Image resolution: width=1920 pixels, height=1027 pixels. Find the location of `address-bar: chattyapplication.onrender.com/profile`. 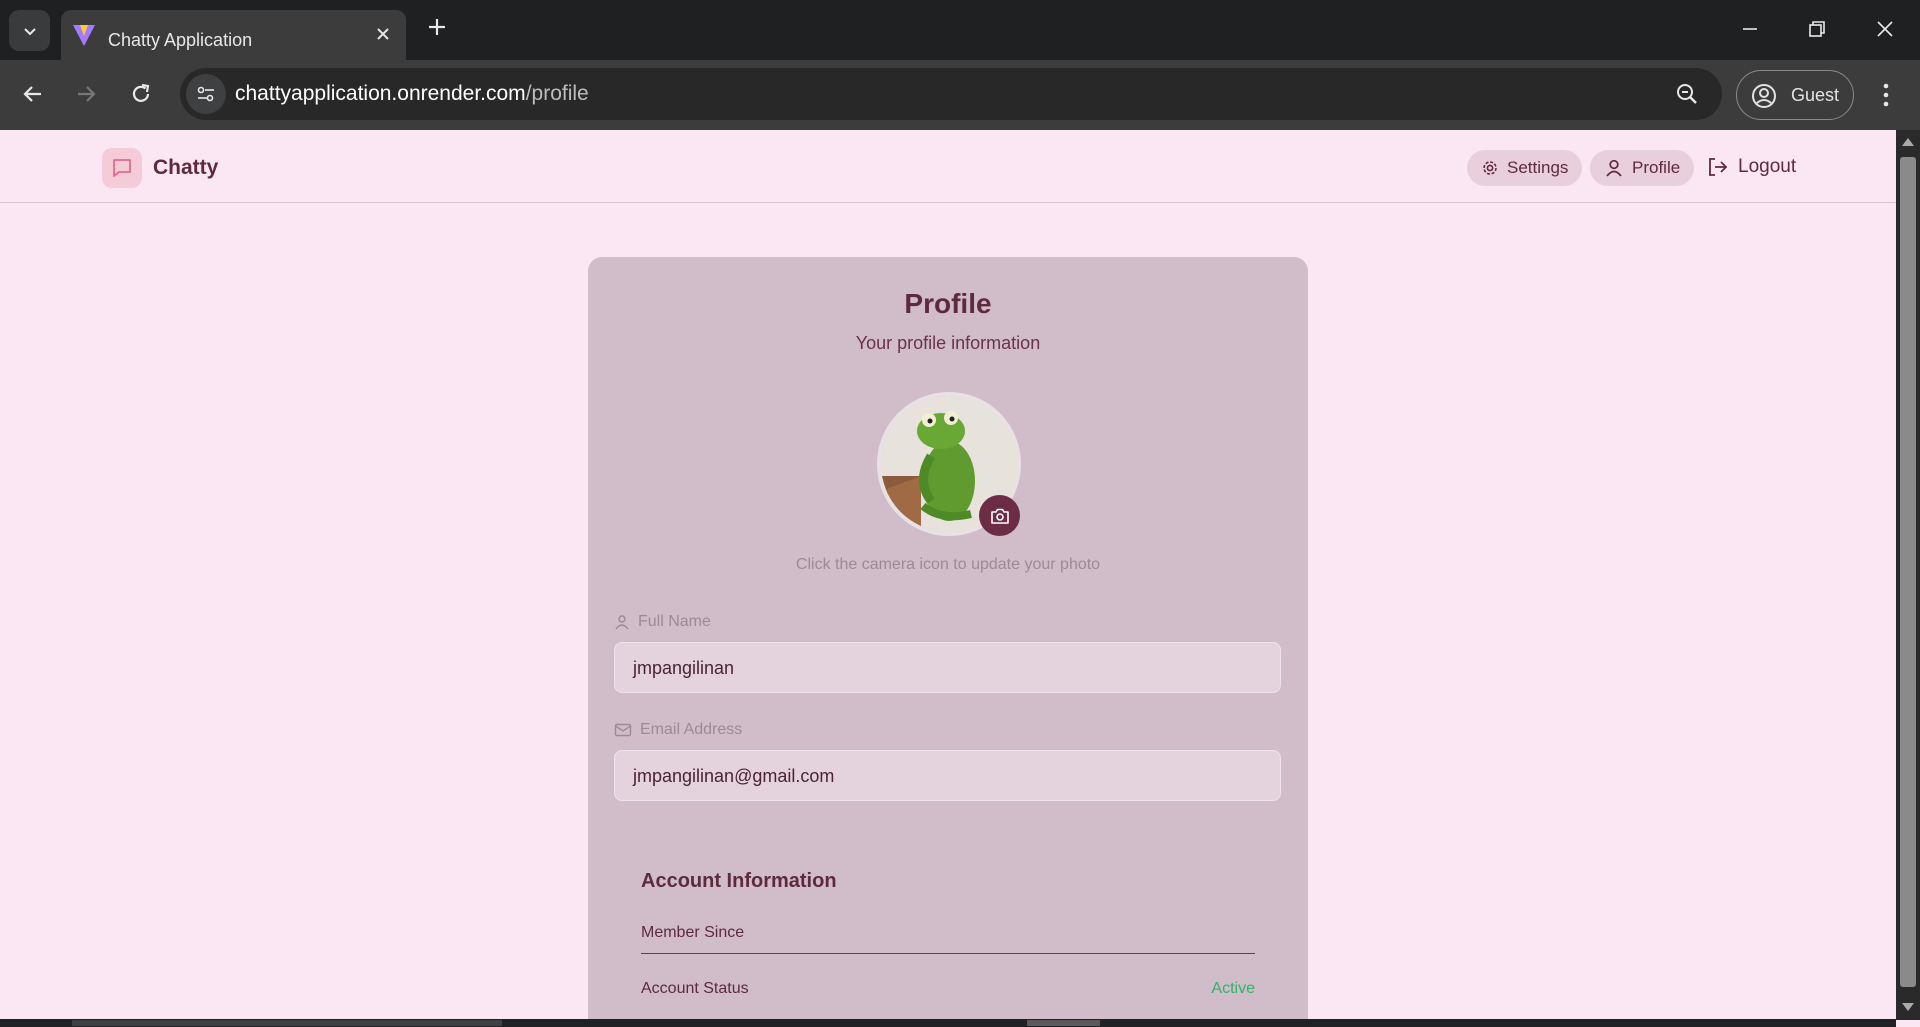

address-bar: chattyapplication.onrender.com/profile is located at coordinates (951, 94).